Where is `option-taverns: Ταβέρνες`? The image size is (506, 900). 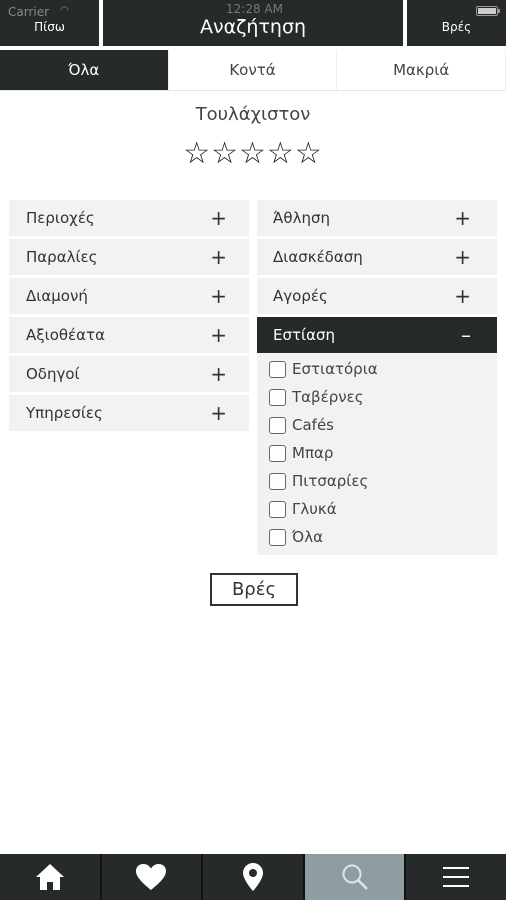
option-taverns: Ταβέρνες is located at coordinates (383, 397).